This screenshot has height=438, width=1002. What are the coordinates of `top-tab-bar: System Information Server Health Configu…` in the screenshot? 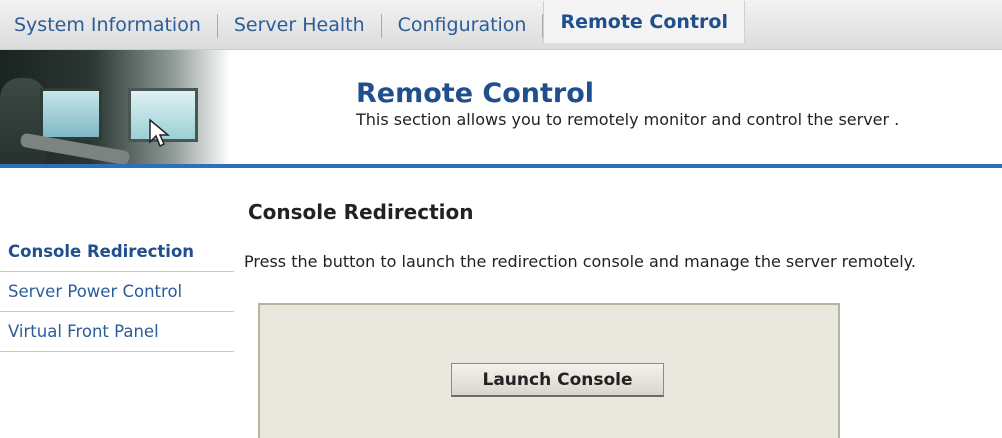 It's located at (501, 25).